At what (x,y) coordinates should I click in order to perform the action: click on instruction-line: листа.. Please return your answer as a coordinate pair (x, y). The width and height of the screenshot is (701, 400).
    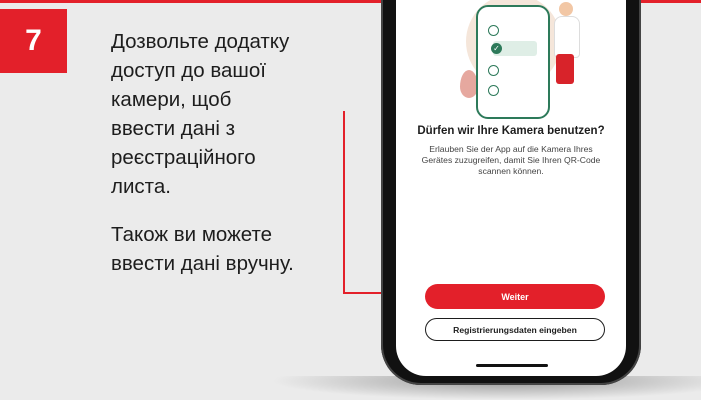
    Looking at the image, I should click on (141, 186).